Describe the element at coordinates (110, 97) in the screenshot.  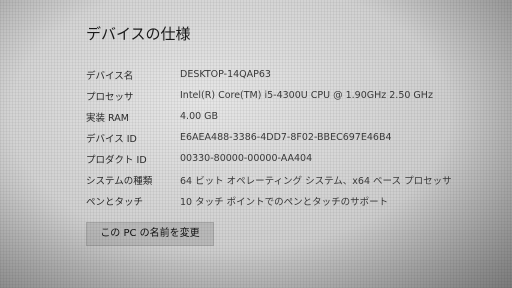
I see `spec-label: プロセッサ` at that location.